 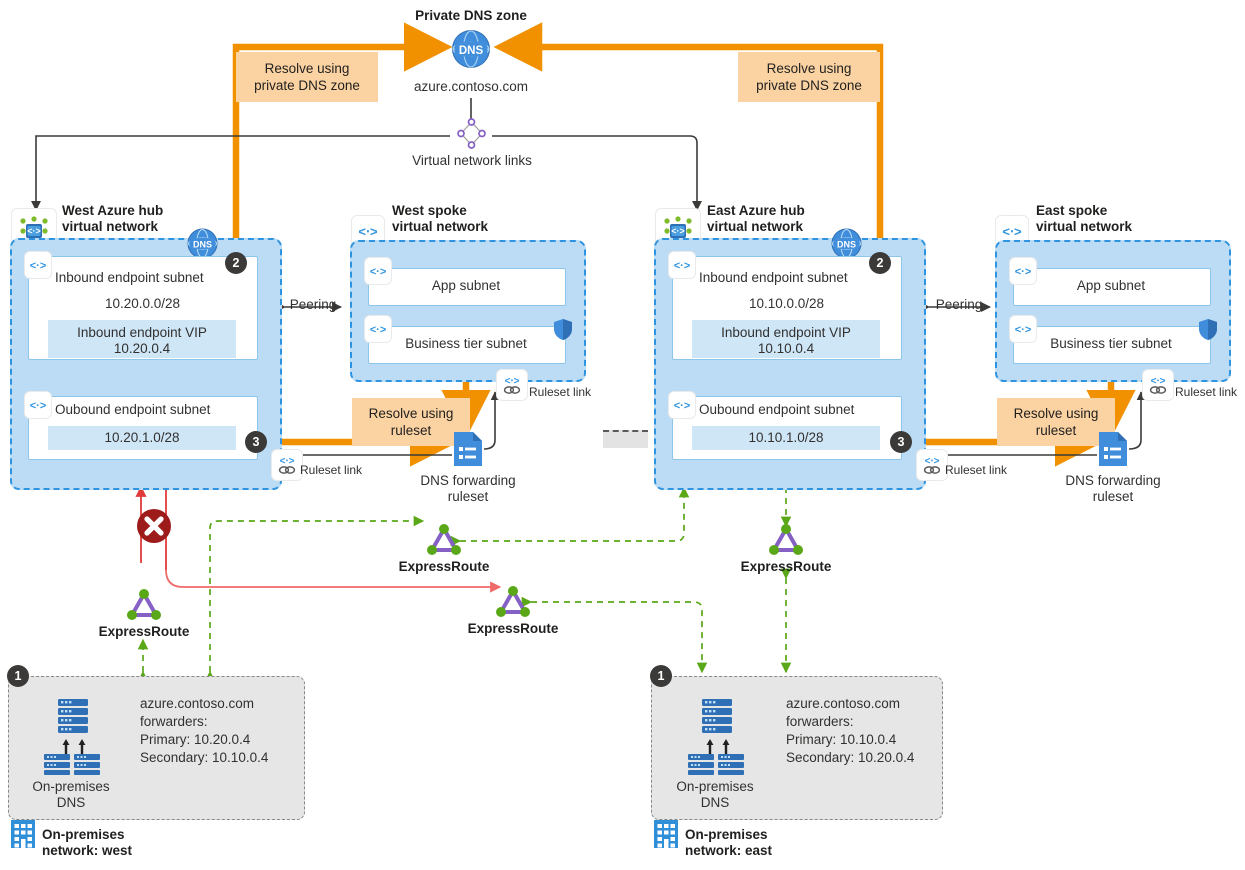 What do you see at coordinates (444, 566) in the screenshot?
I see `expressroute-center-label: ExpressRoute` at bounding box center [444, 566].